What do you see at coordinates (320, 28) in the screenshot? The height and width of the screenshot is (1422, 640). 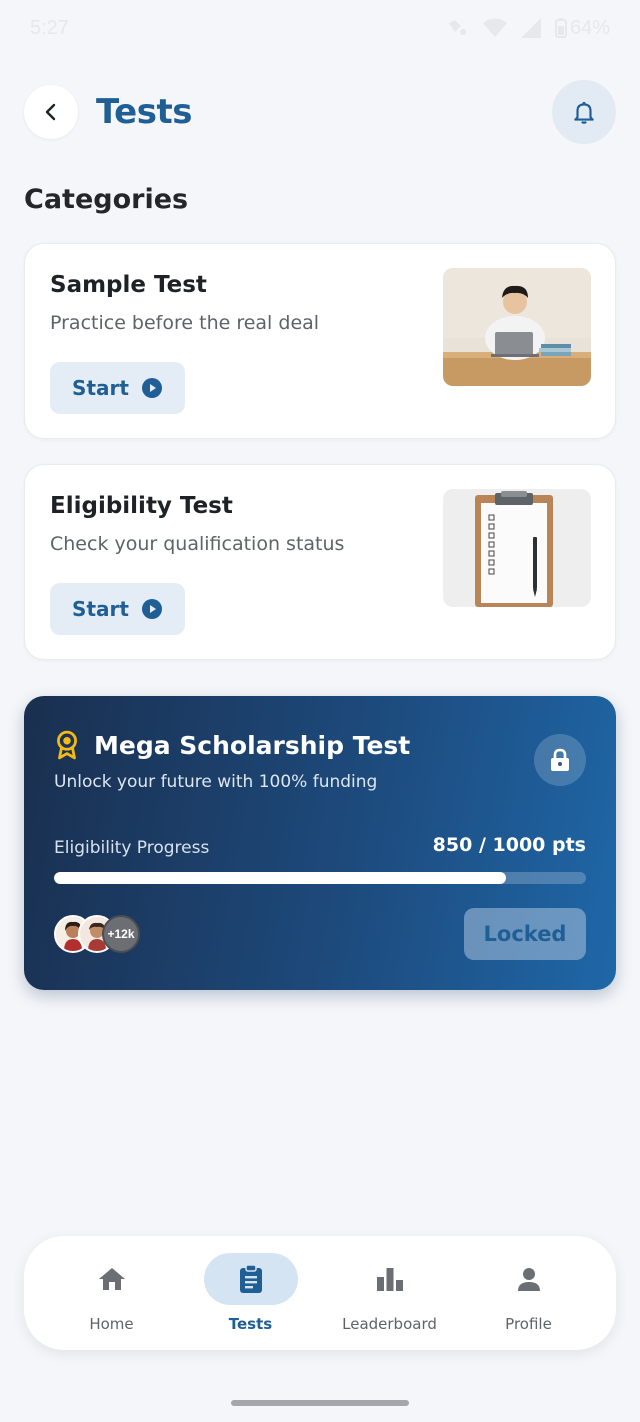 I see `status-bar: 5:27 64%` at bounding box center [320, 28].